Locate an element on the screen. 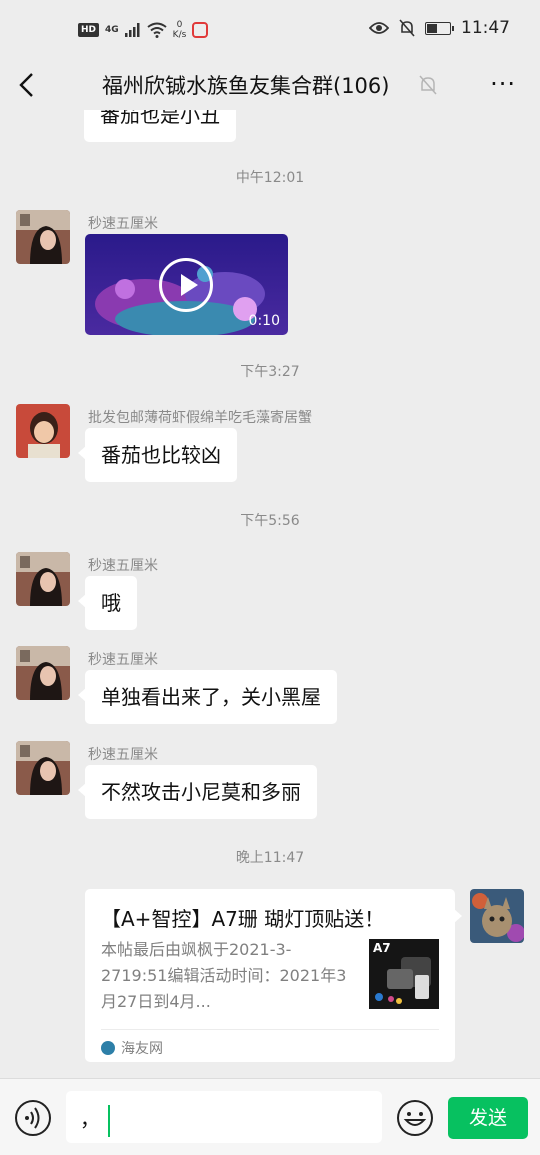 This screenshot has height=1155, width=540. timestamp: 晚上11:47 is located at coordinates (270, 858).